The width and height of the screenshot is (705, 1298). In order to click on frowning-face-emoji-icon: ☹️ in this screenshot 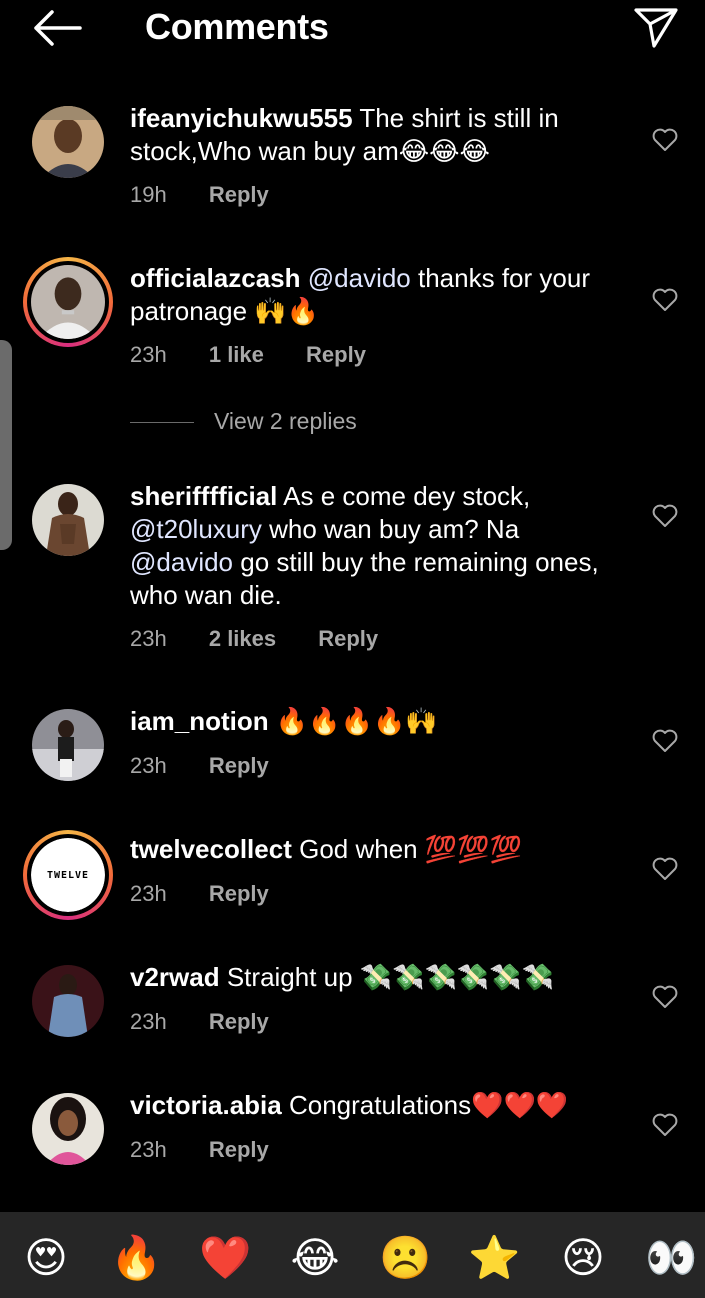, I will do `click(405, 1258)`.